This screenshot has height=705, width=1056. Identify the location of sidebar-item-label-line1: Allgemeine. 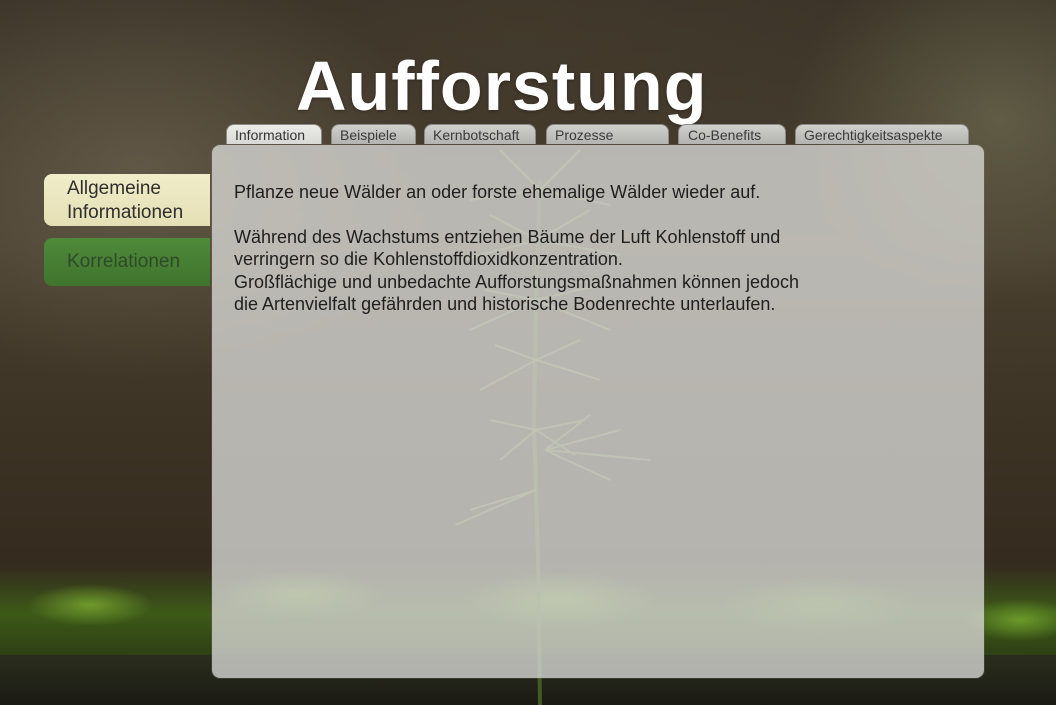
(114, 188).